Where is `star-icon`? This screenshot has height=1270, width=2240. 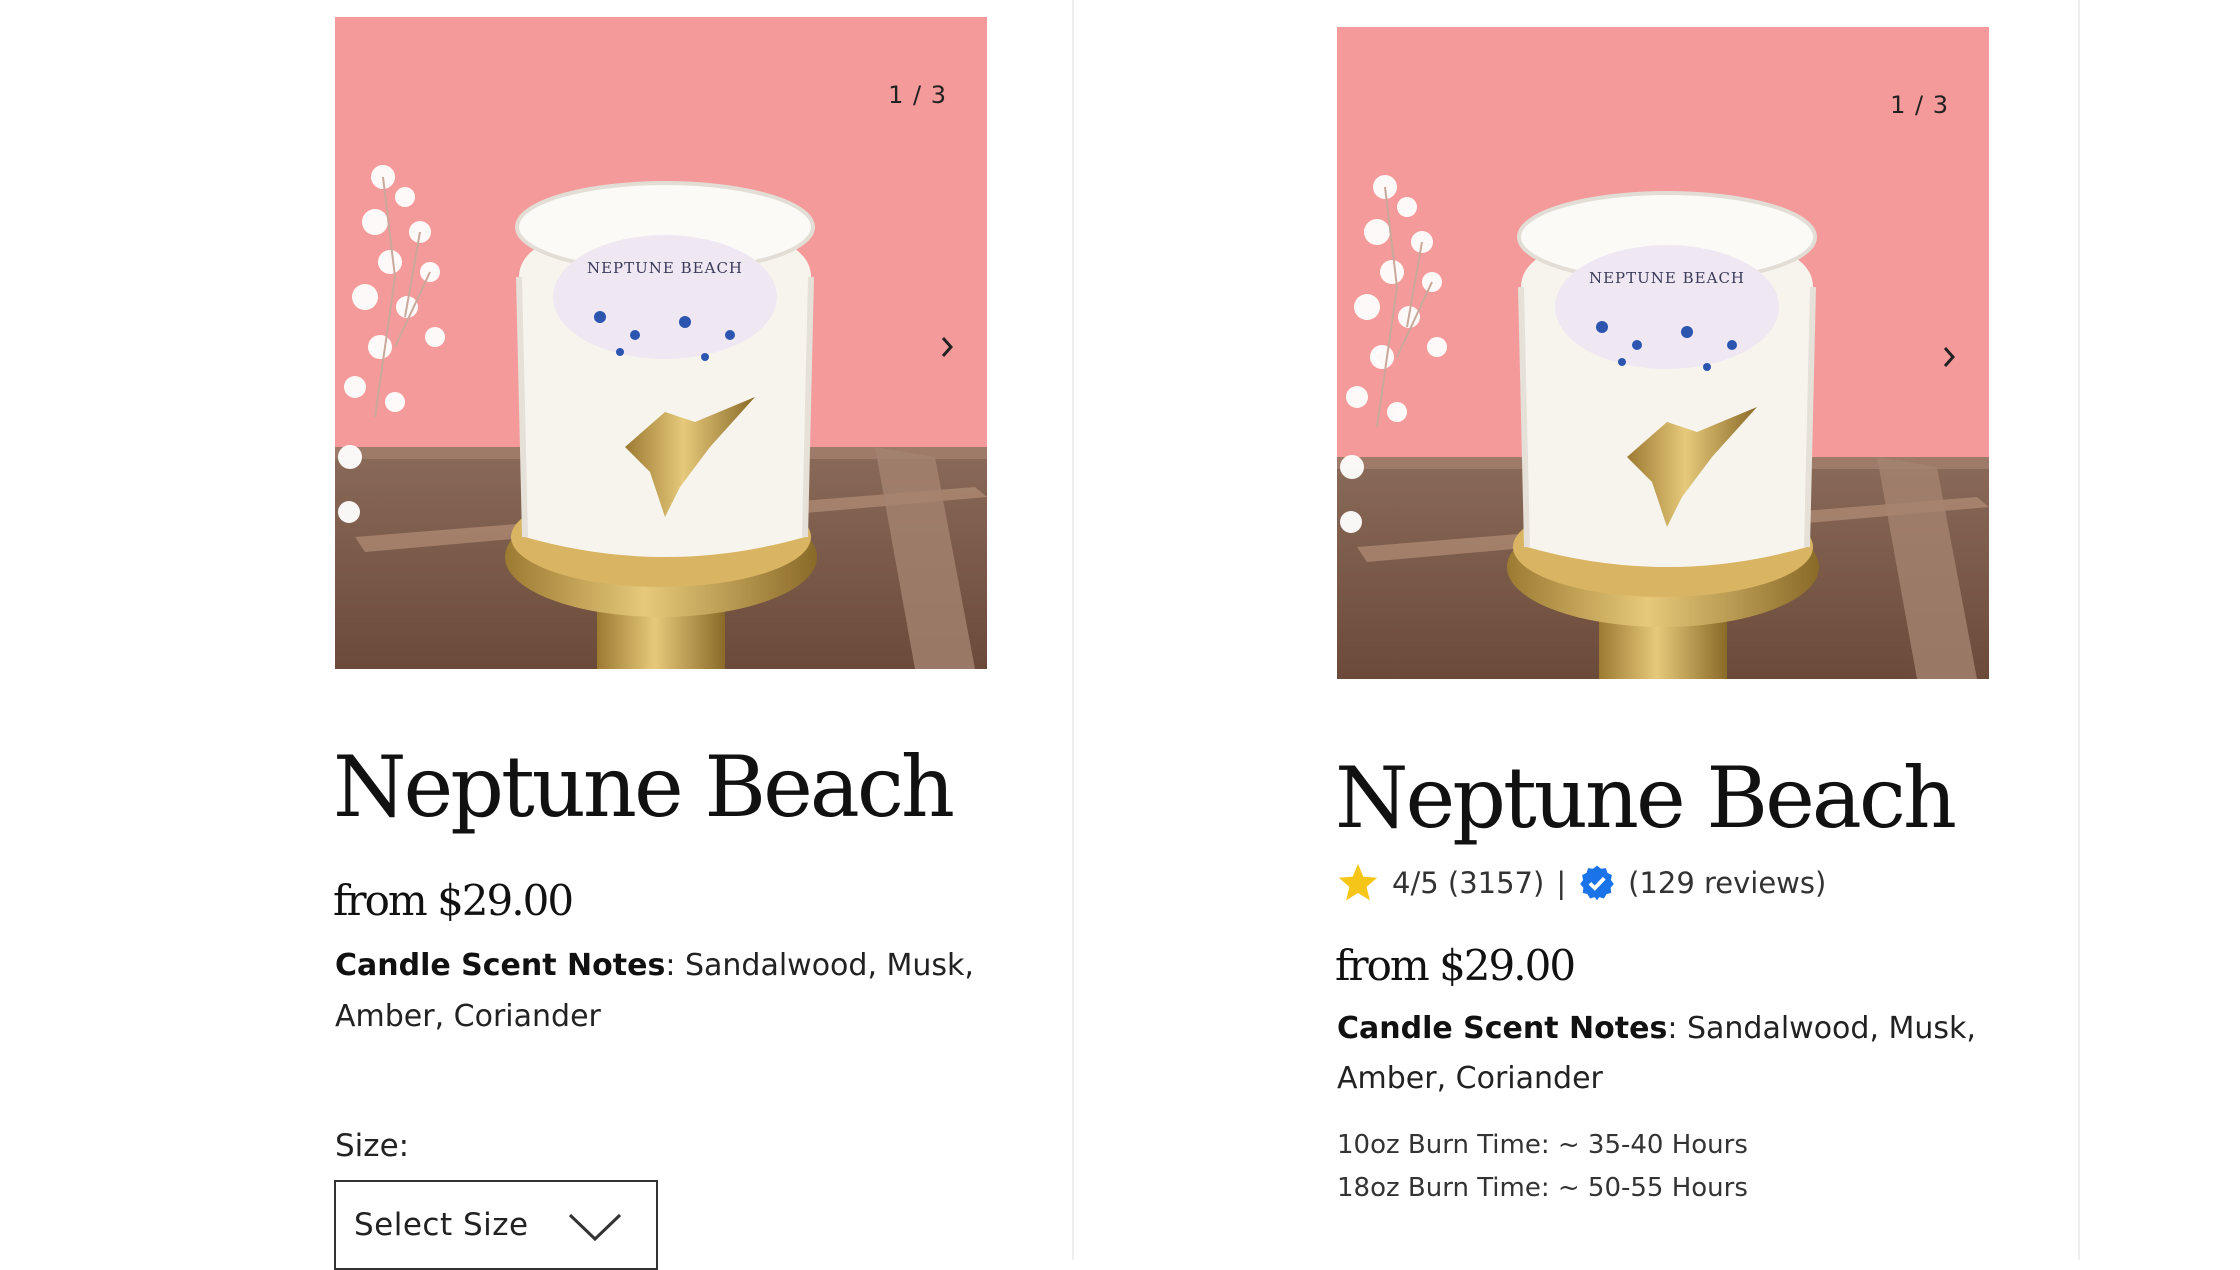 star-icon is located at coordinates (1358, 882).